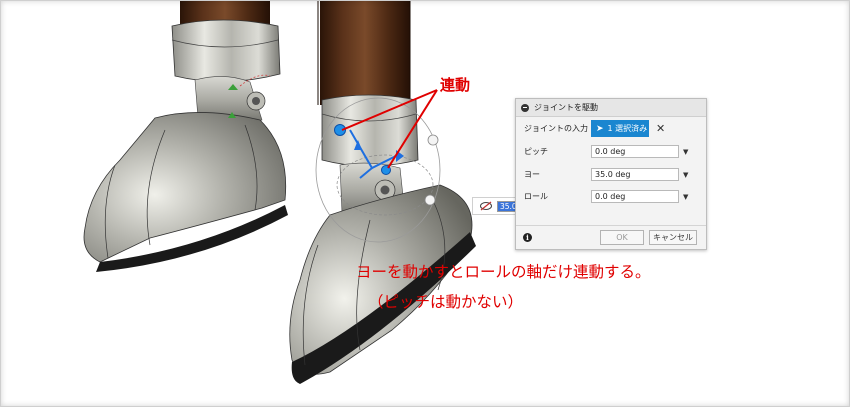 Image resolution: width=850 pixels, height=407 pixels. Describe the element at coordinates (446, 302) in the screenshot. I see `annotation-caption-line2: （ピッチは動かない）` at that location.